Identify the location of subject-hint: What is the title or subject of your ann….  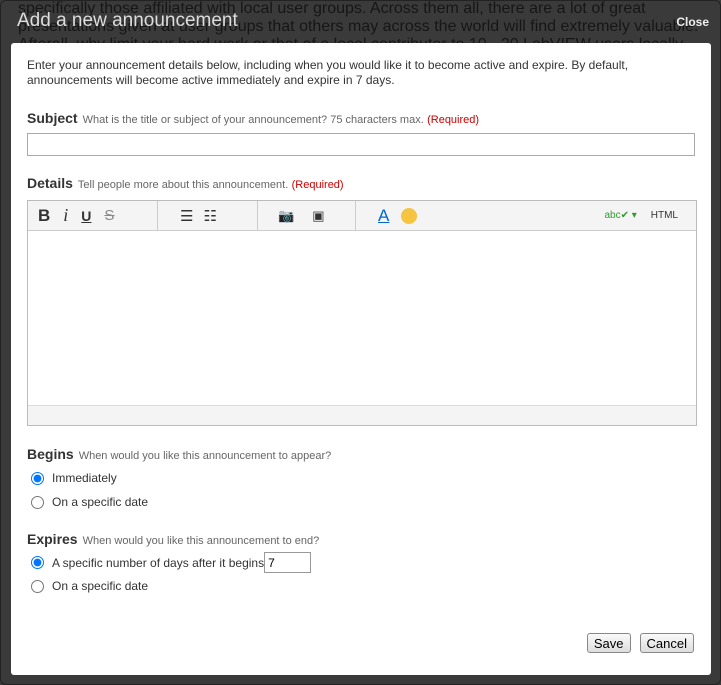
(253, 120).